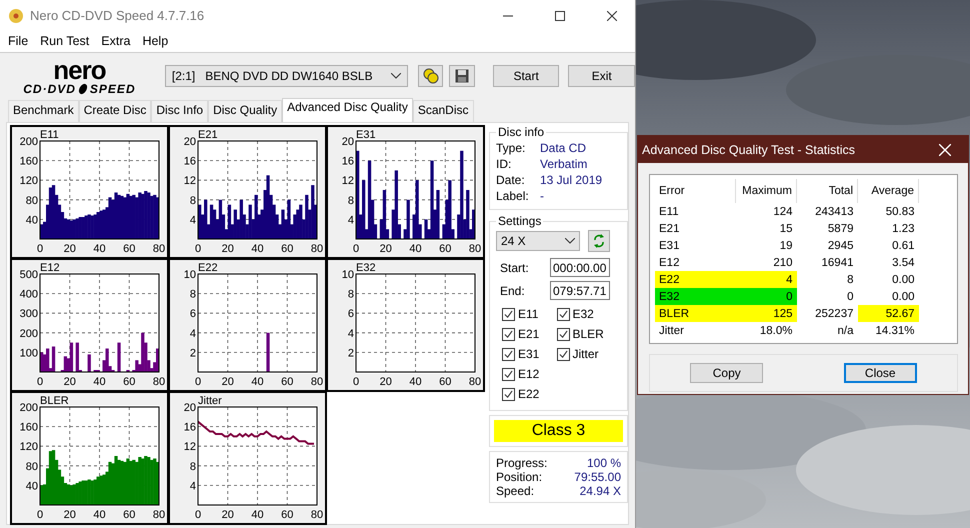 This screenshot has height=528, width=970. What do you see at coordinates (366, 135) in the screenshot?
I see `chart-title: E31` at bounding box center [366, 135].